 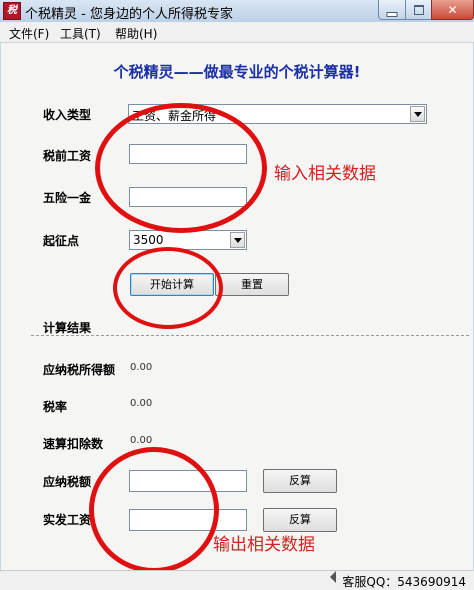 What do you see at coordinates (237, 580) in the screenshot?
I see `status-bar: 客服QQ：543690914` at bounding box center [237, 580].